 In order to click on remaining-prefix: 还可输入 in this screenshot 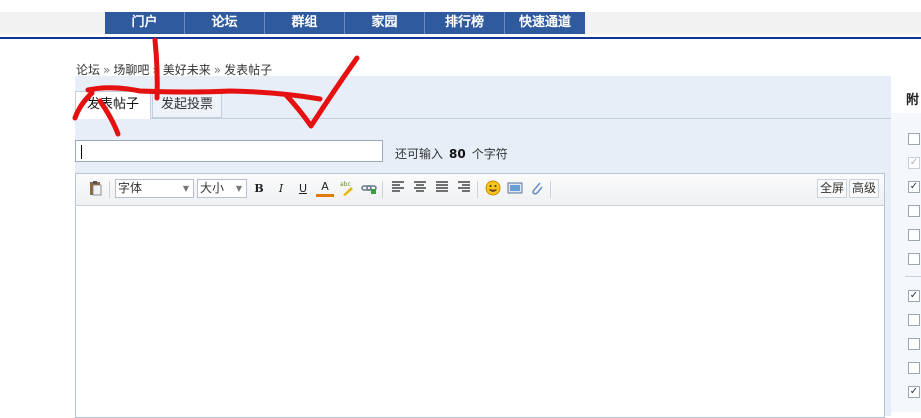, I will do `click(419, 154)`.